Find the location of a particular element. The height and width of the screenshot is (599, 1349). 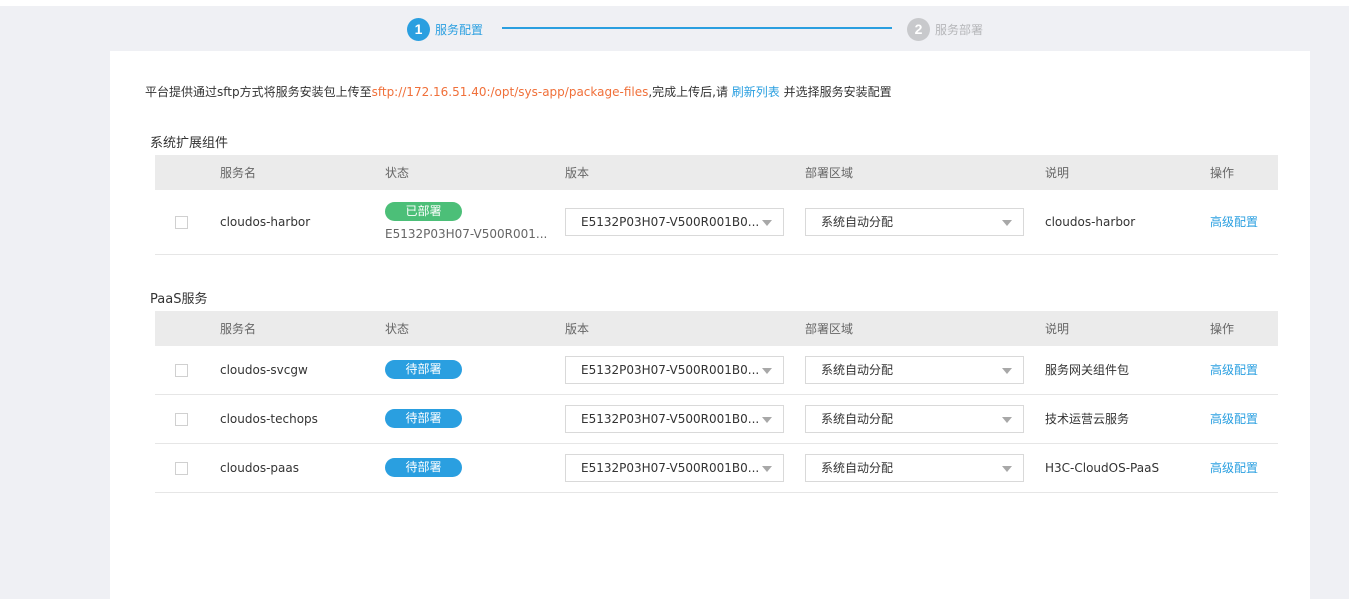

step-connector is located at coordinates (697, 28).